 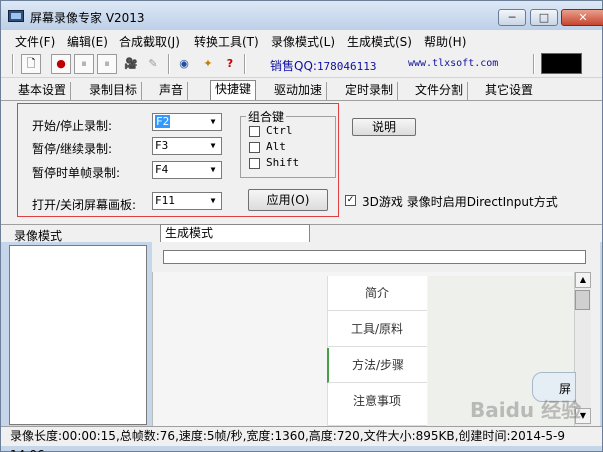 What do you see at coordinates (377, 329) in the screenshot?
I see `nav-tools: 工具/原料` at bounding box center [377, 329].